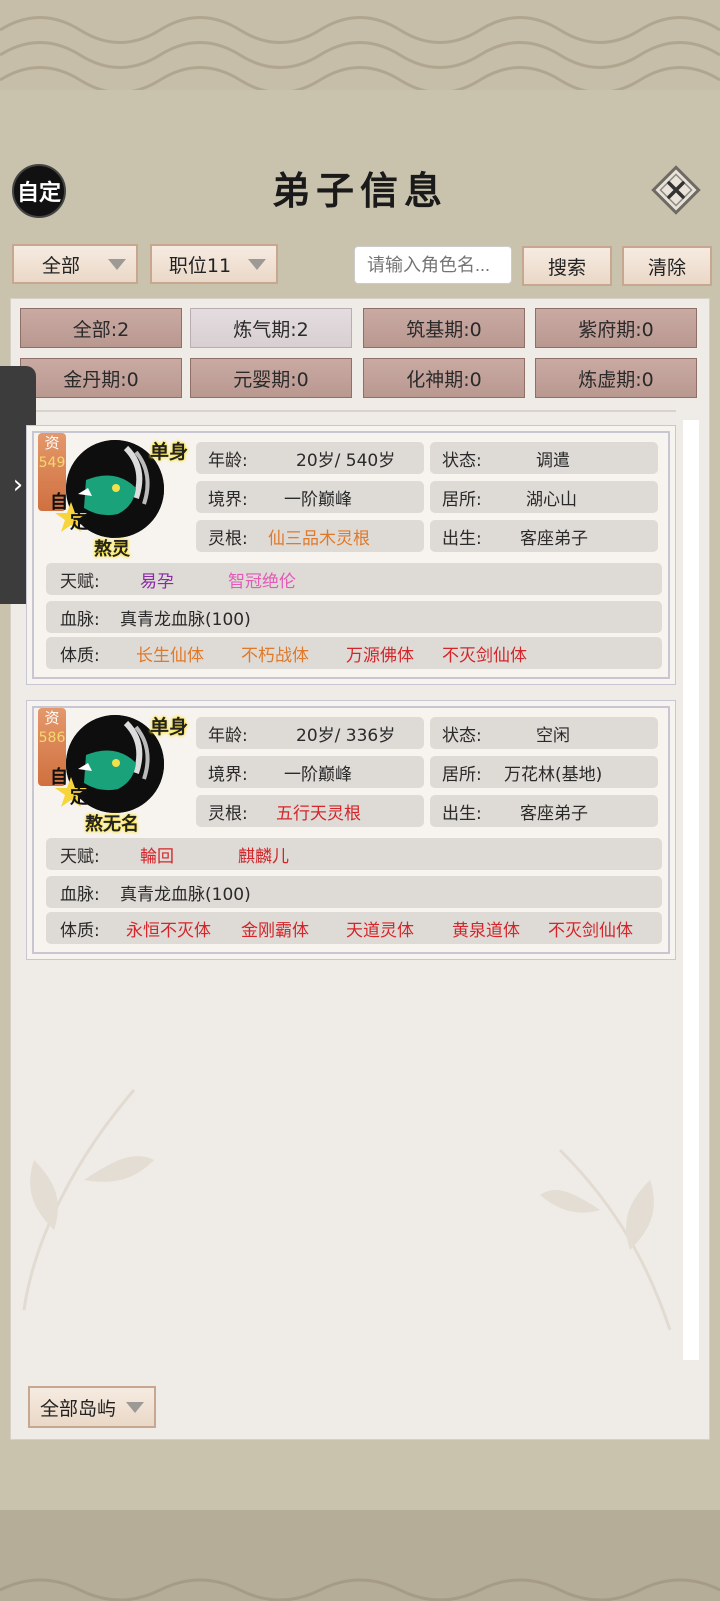  I want to click on talent-field: 天赋: 輪回 麒麟儿, so click(354, 854).